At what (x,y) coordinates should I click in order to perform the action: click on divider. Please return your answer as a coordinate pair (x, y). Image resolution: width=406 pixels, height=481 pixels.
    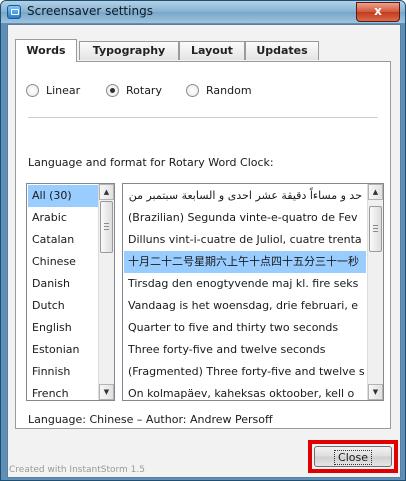
    Looking at the image, I should click on (203, 117).